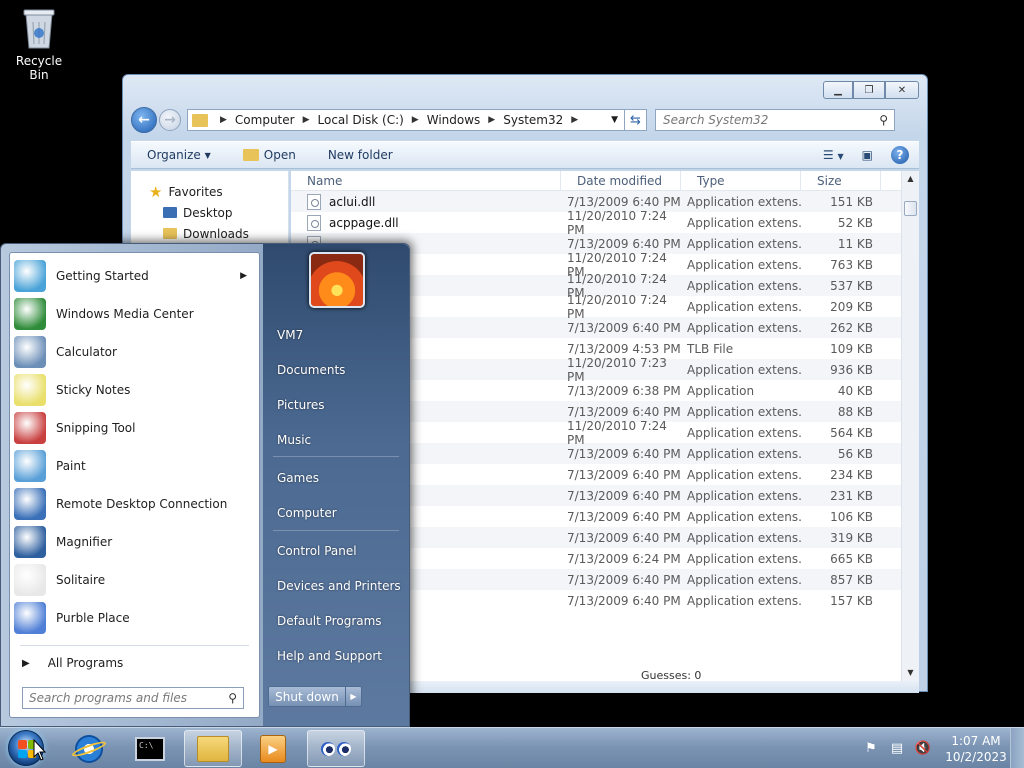  I want to click on calculator-icon, so click(30, 352).